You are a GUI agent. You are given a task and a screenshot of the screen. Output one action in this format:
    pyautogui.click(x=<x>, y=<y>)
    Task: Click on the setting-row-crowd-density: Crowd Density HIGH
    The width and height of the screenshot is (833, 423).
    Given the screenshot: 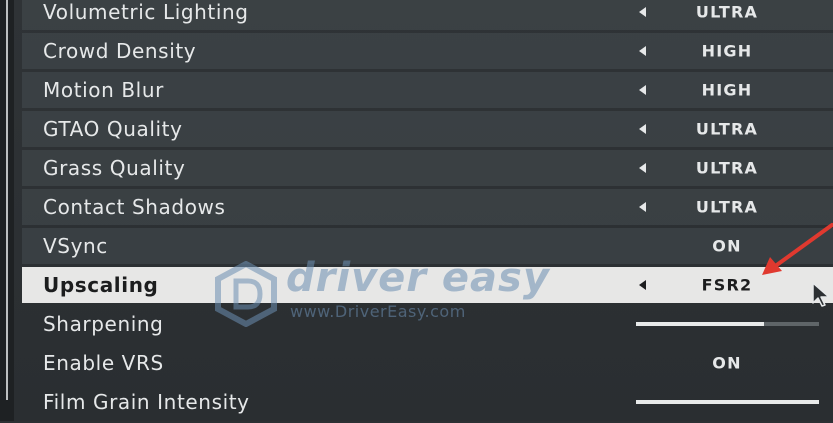 What is the action you would take?
    pyautogui.click(x=427, y=51)
    